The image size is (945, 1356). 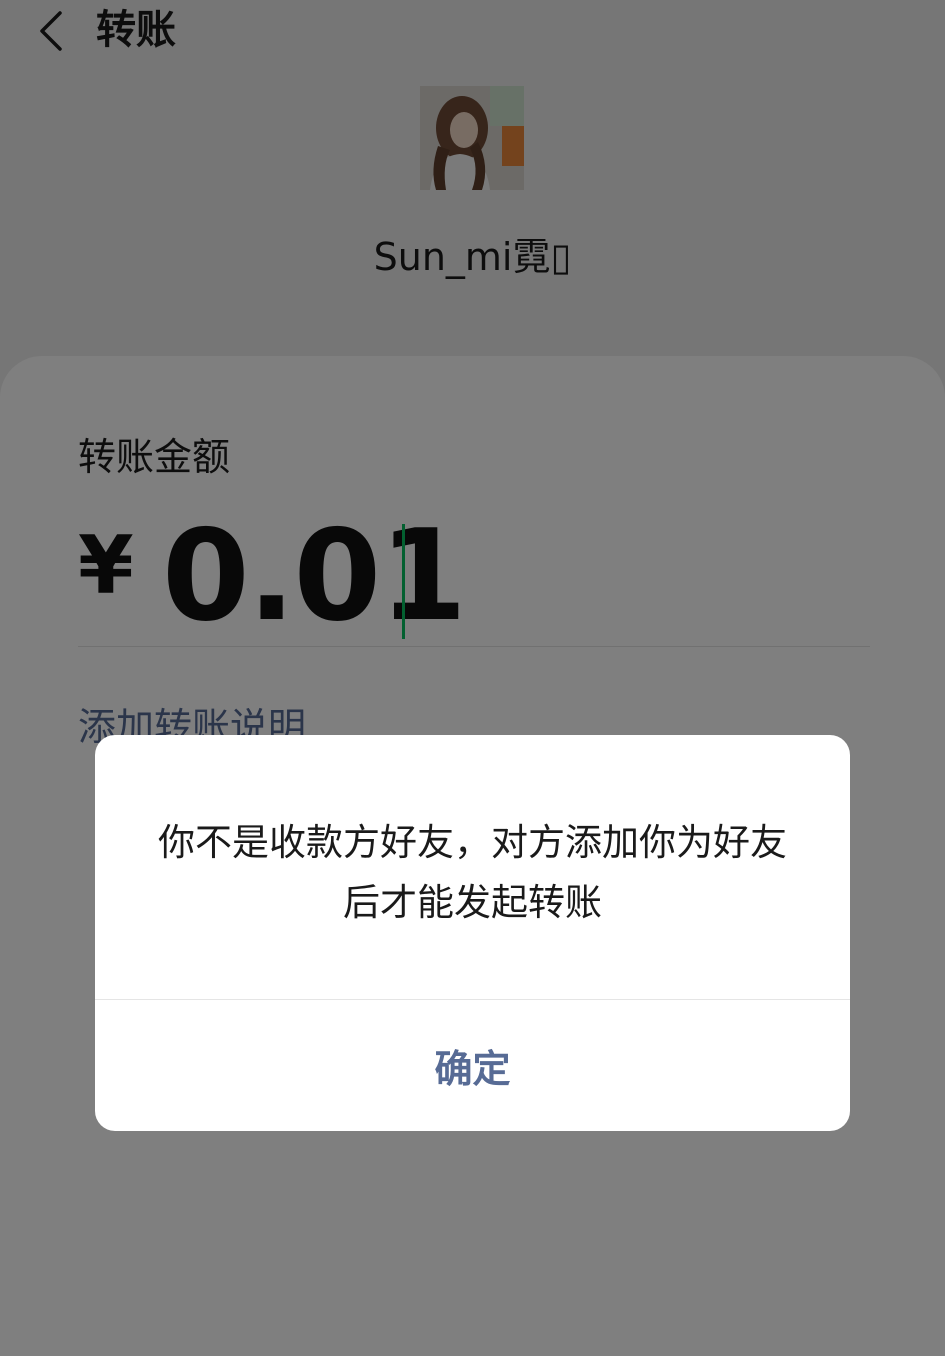 I want to click on confirm-button: 确定, so click(x=472, y=1065).